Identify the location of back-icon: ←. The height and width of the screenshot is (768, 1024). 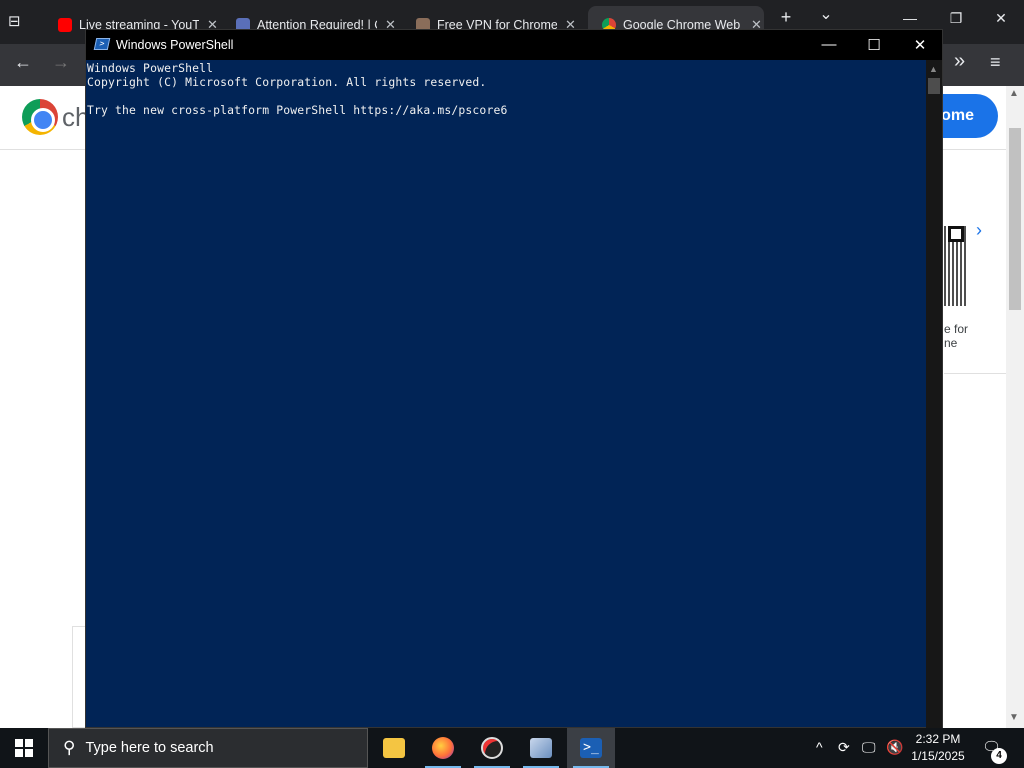
(23, 62).